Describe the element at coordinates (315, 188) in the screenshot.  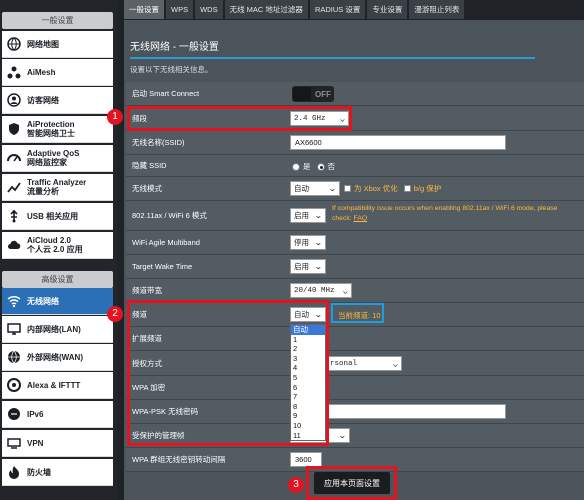
I see `wireless-mode-select: 自动 ⌄` at that location.